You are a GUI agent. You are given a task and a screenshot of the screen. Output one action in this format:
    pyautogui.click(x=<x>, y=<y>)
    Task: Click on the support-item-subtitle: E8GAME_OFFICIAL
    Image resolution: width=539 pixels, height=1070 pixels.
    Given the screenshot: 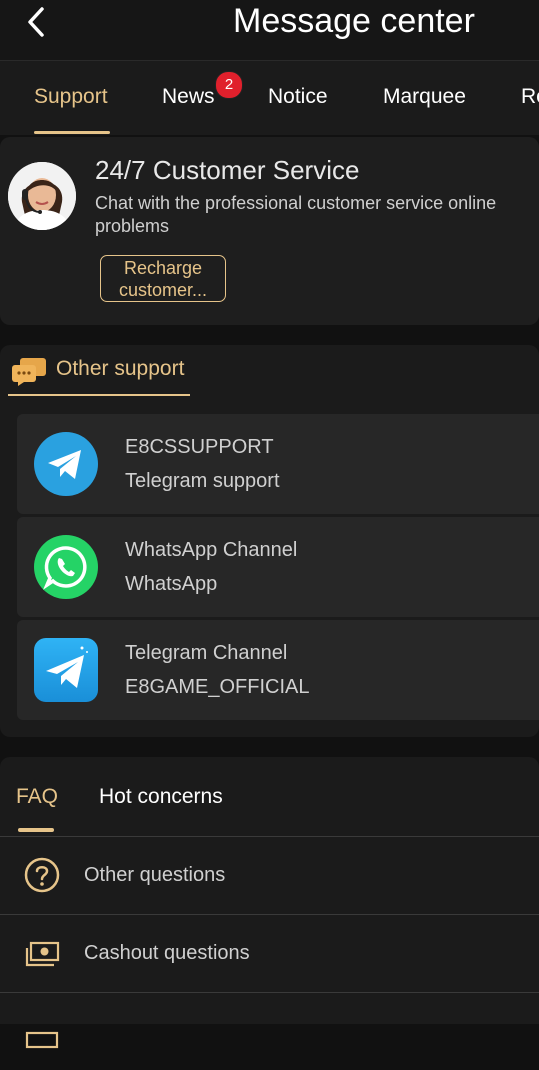 What is the action you would take?
    pyautogui.click(x=217, y=687)
    